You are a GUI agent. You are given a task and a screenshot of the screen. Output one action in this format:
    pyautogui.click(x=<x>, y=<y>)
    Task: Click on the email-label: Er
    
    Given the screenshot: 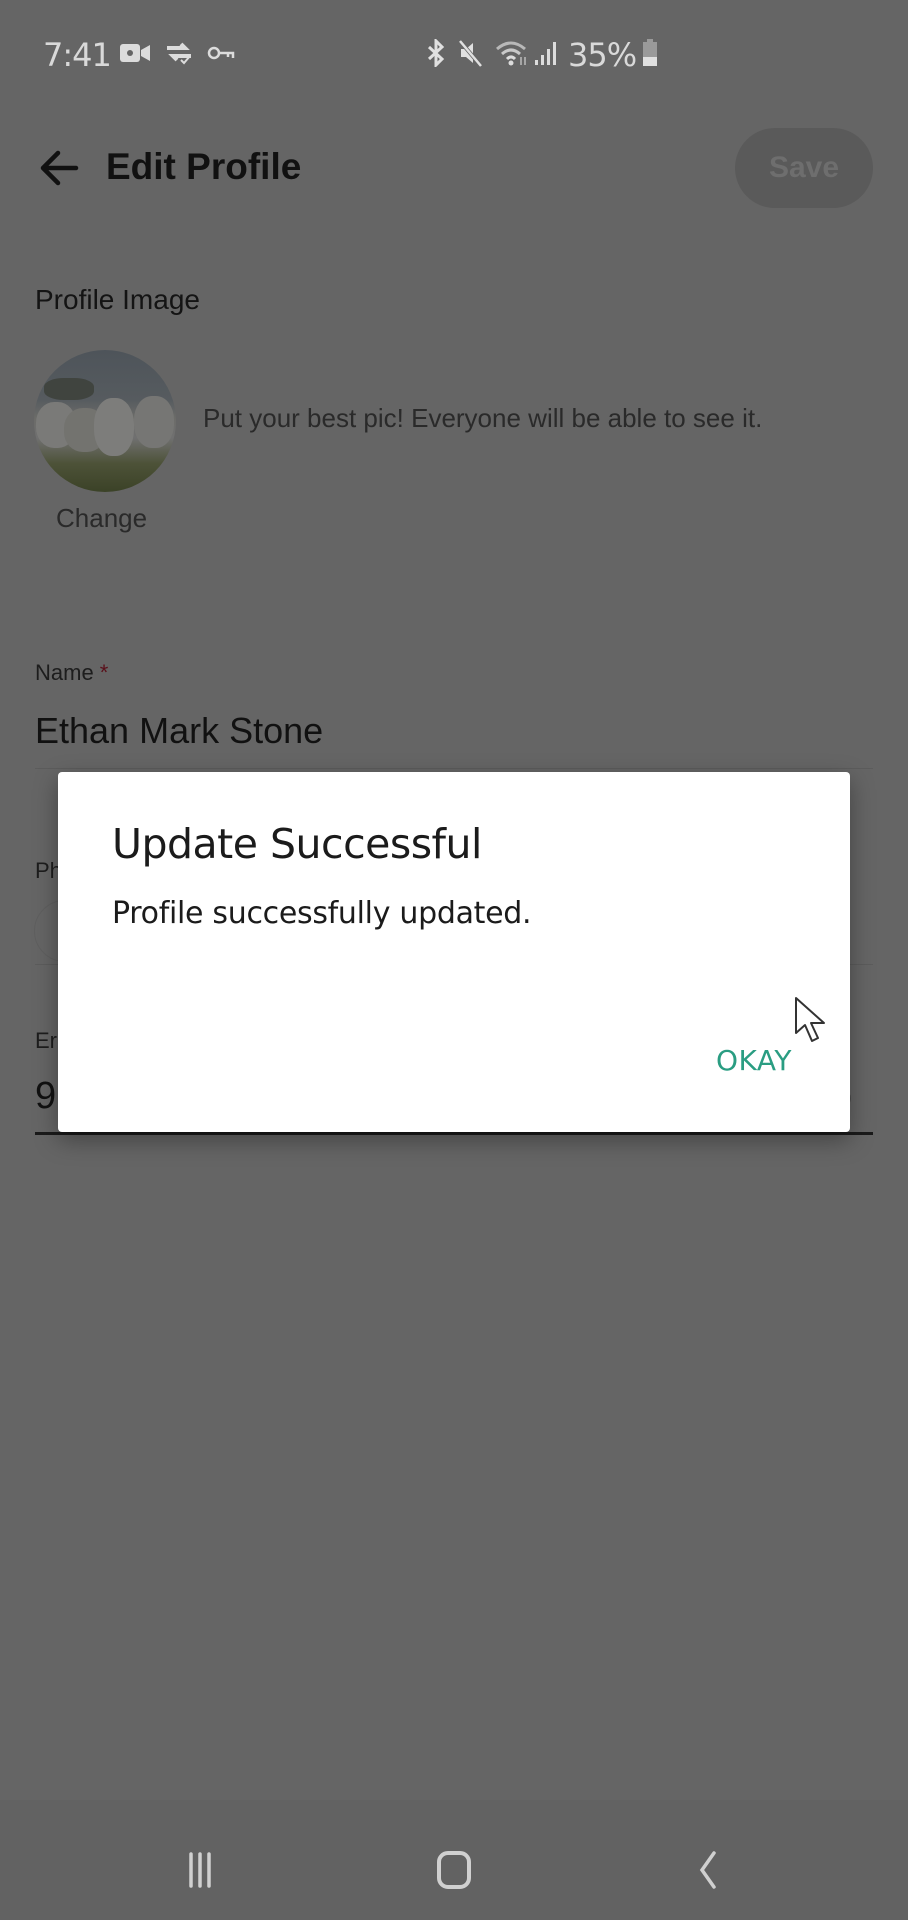 What is the action you would take?
    pyautogui.click(x=46, y=1040)
    